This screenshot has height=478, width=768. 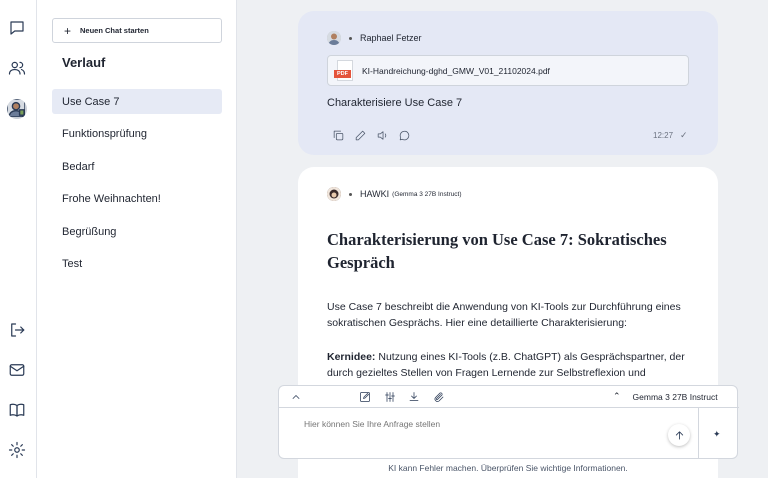 I want to click on model-selector: ⌃ Gemma 3 27B Instruct, so click(x=665, y=396).